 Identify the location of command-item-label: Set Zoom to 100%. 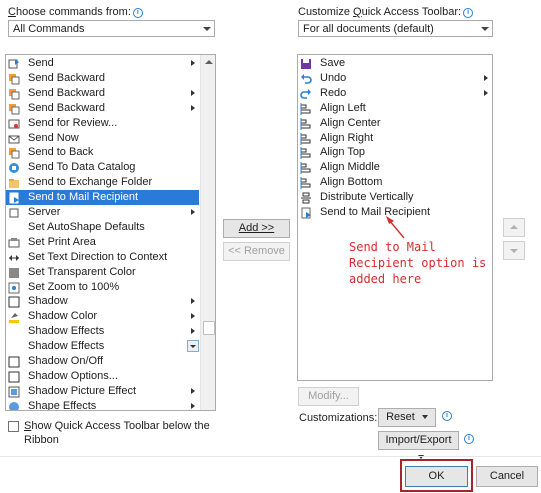
(74, 286).